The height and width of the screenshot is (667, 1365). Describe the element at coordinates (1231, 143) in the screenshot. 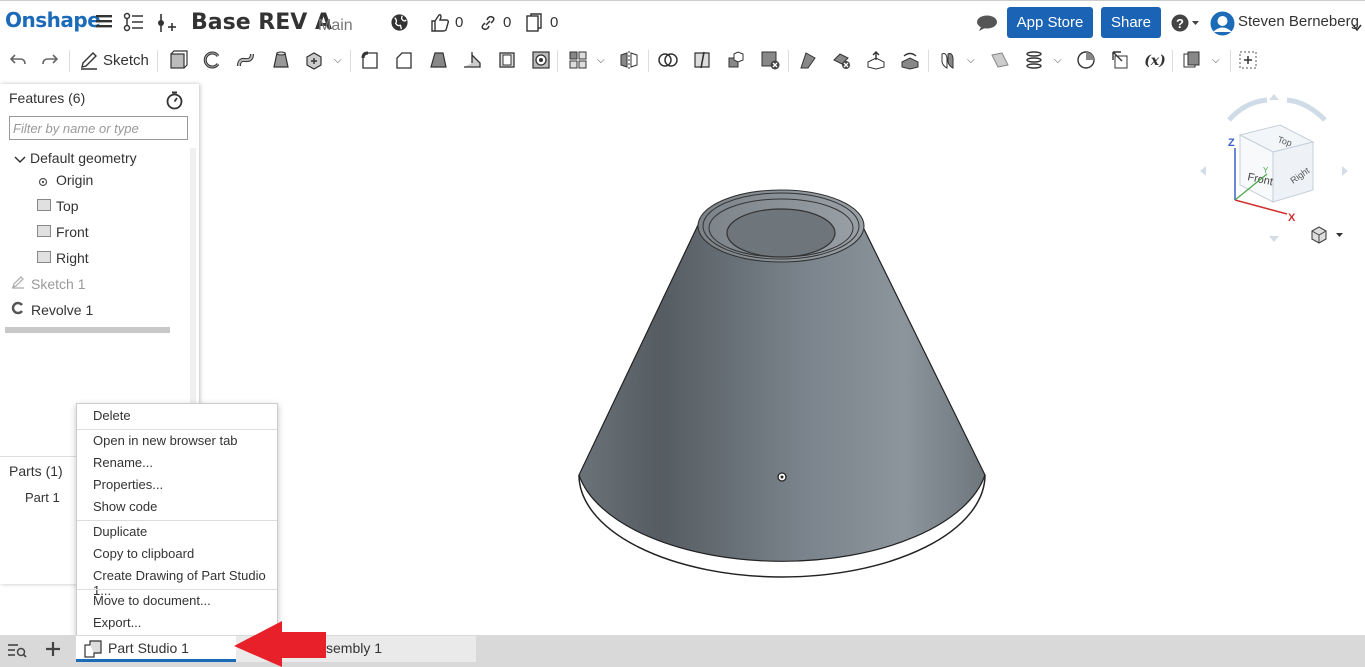

I see `axis-z-label: Z` at that location.